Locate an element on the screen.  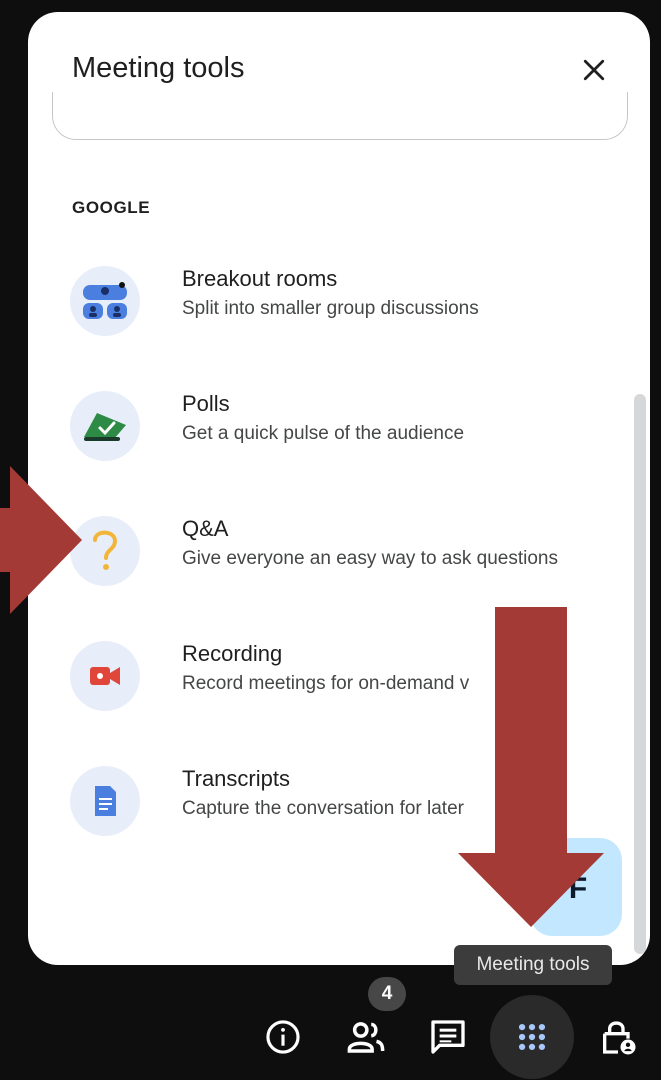
floating-action-button: F is located at coordinates (576, 887).